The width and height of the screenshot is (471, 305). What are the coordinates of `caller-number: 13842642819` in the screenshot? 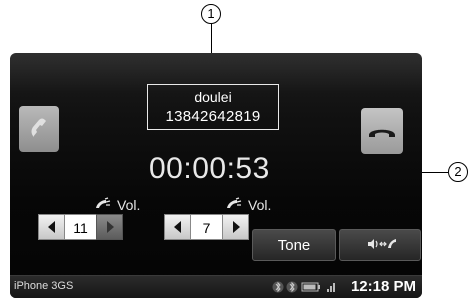 It's located at (213, 116).